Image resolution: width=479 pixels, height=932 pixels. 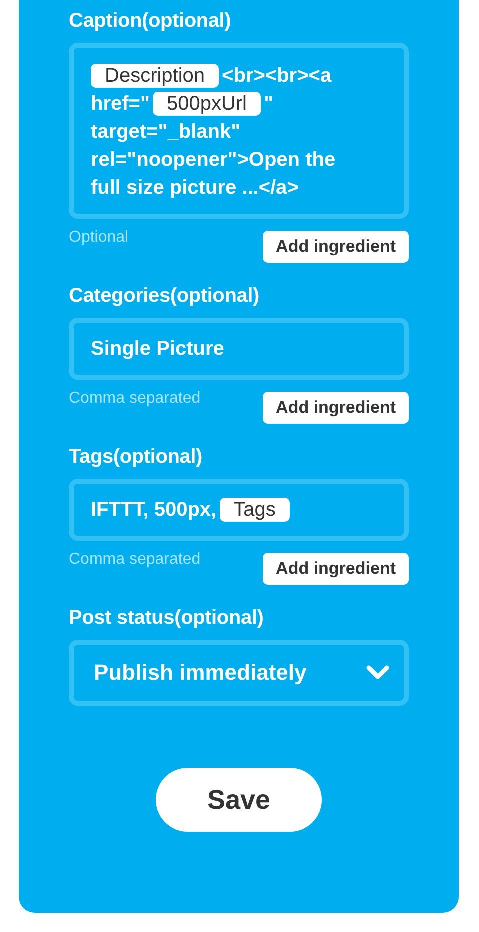 What do you see at coordinates (167, 618) in the screenshot?
I see `field-label: Post status(optional)` at bounding box center [167, 618].